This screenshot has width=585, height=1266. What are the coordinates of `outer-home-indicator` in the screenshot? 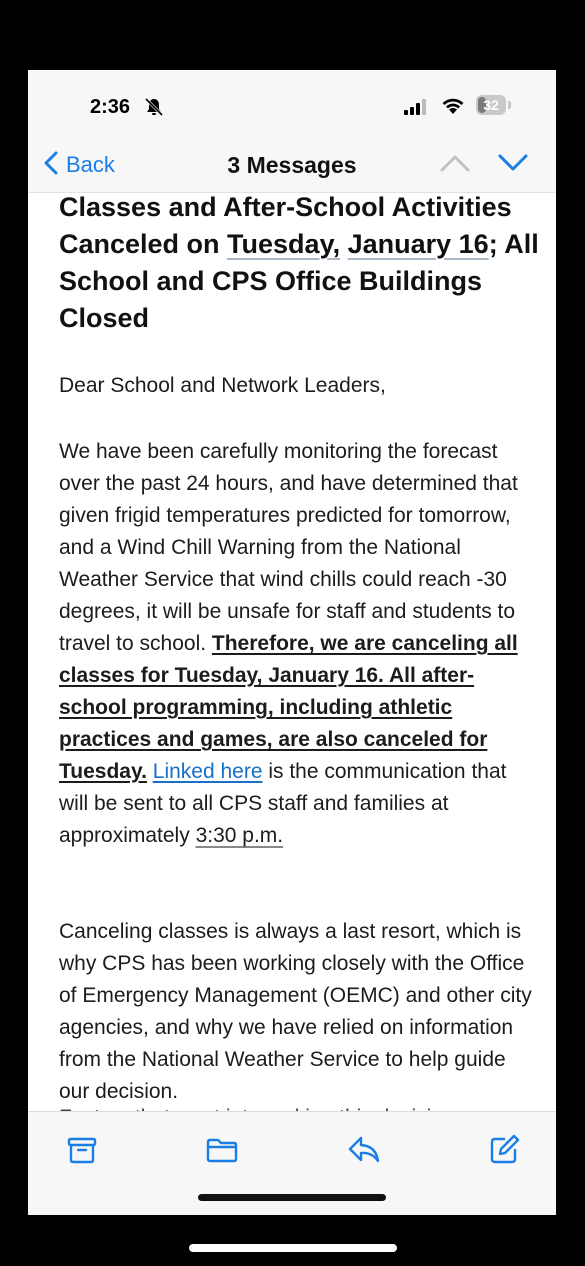 It's located at (293, 1248).